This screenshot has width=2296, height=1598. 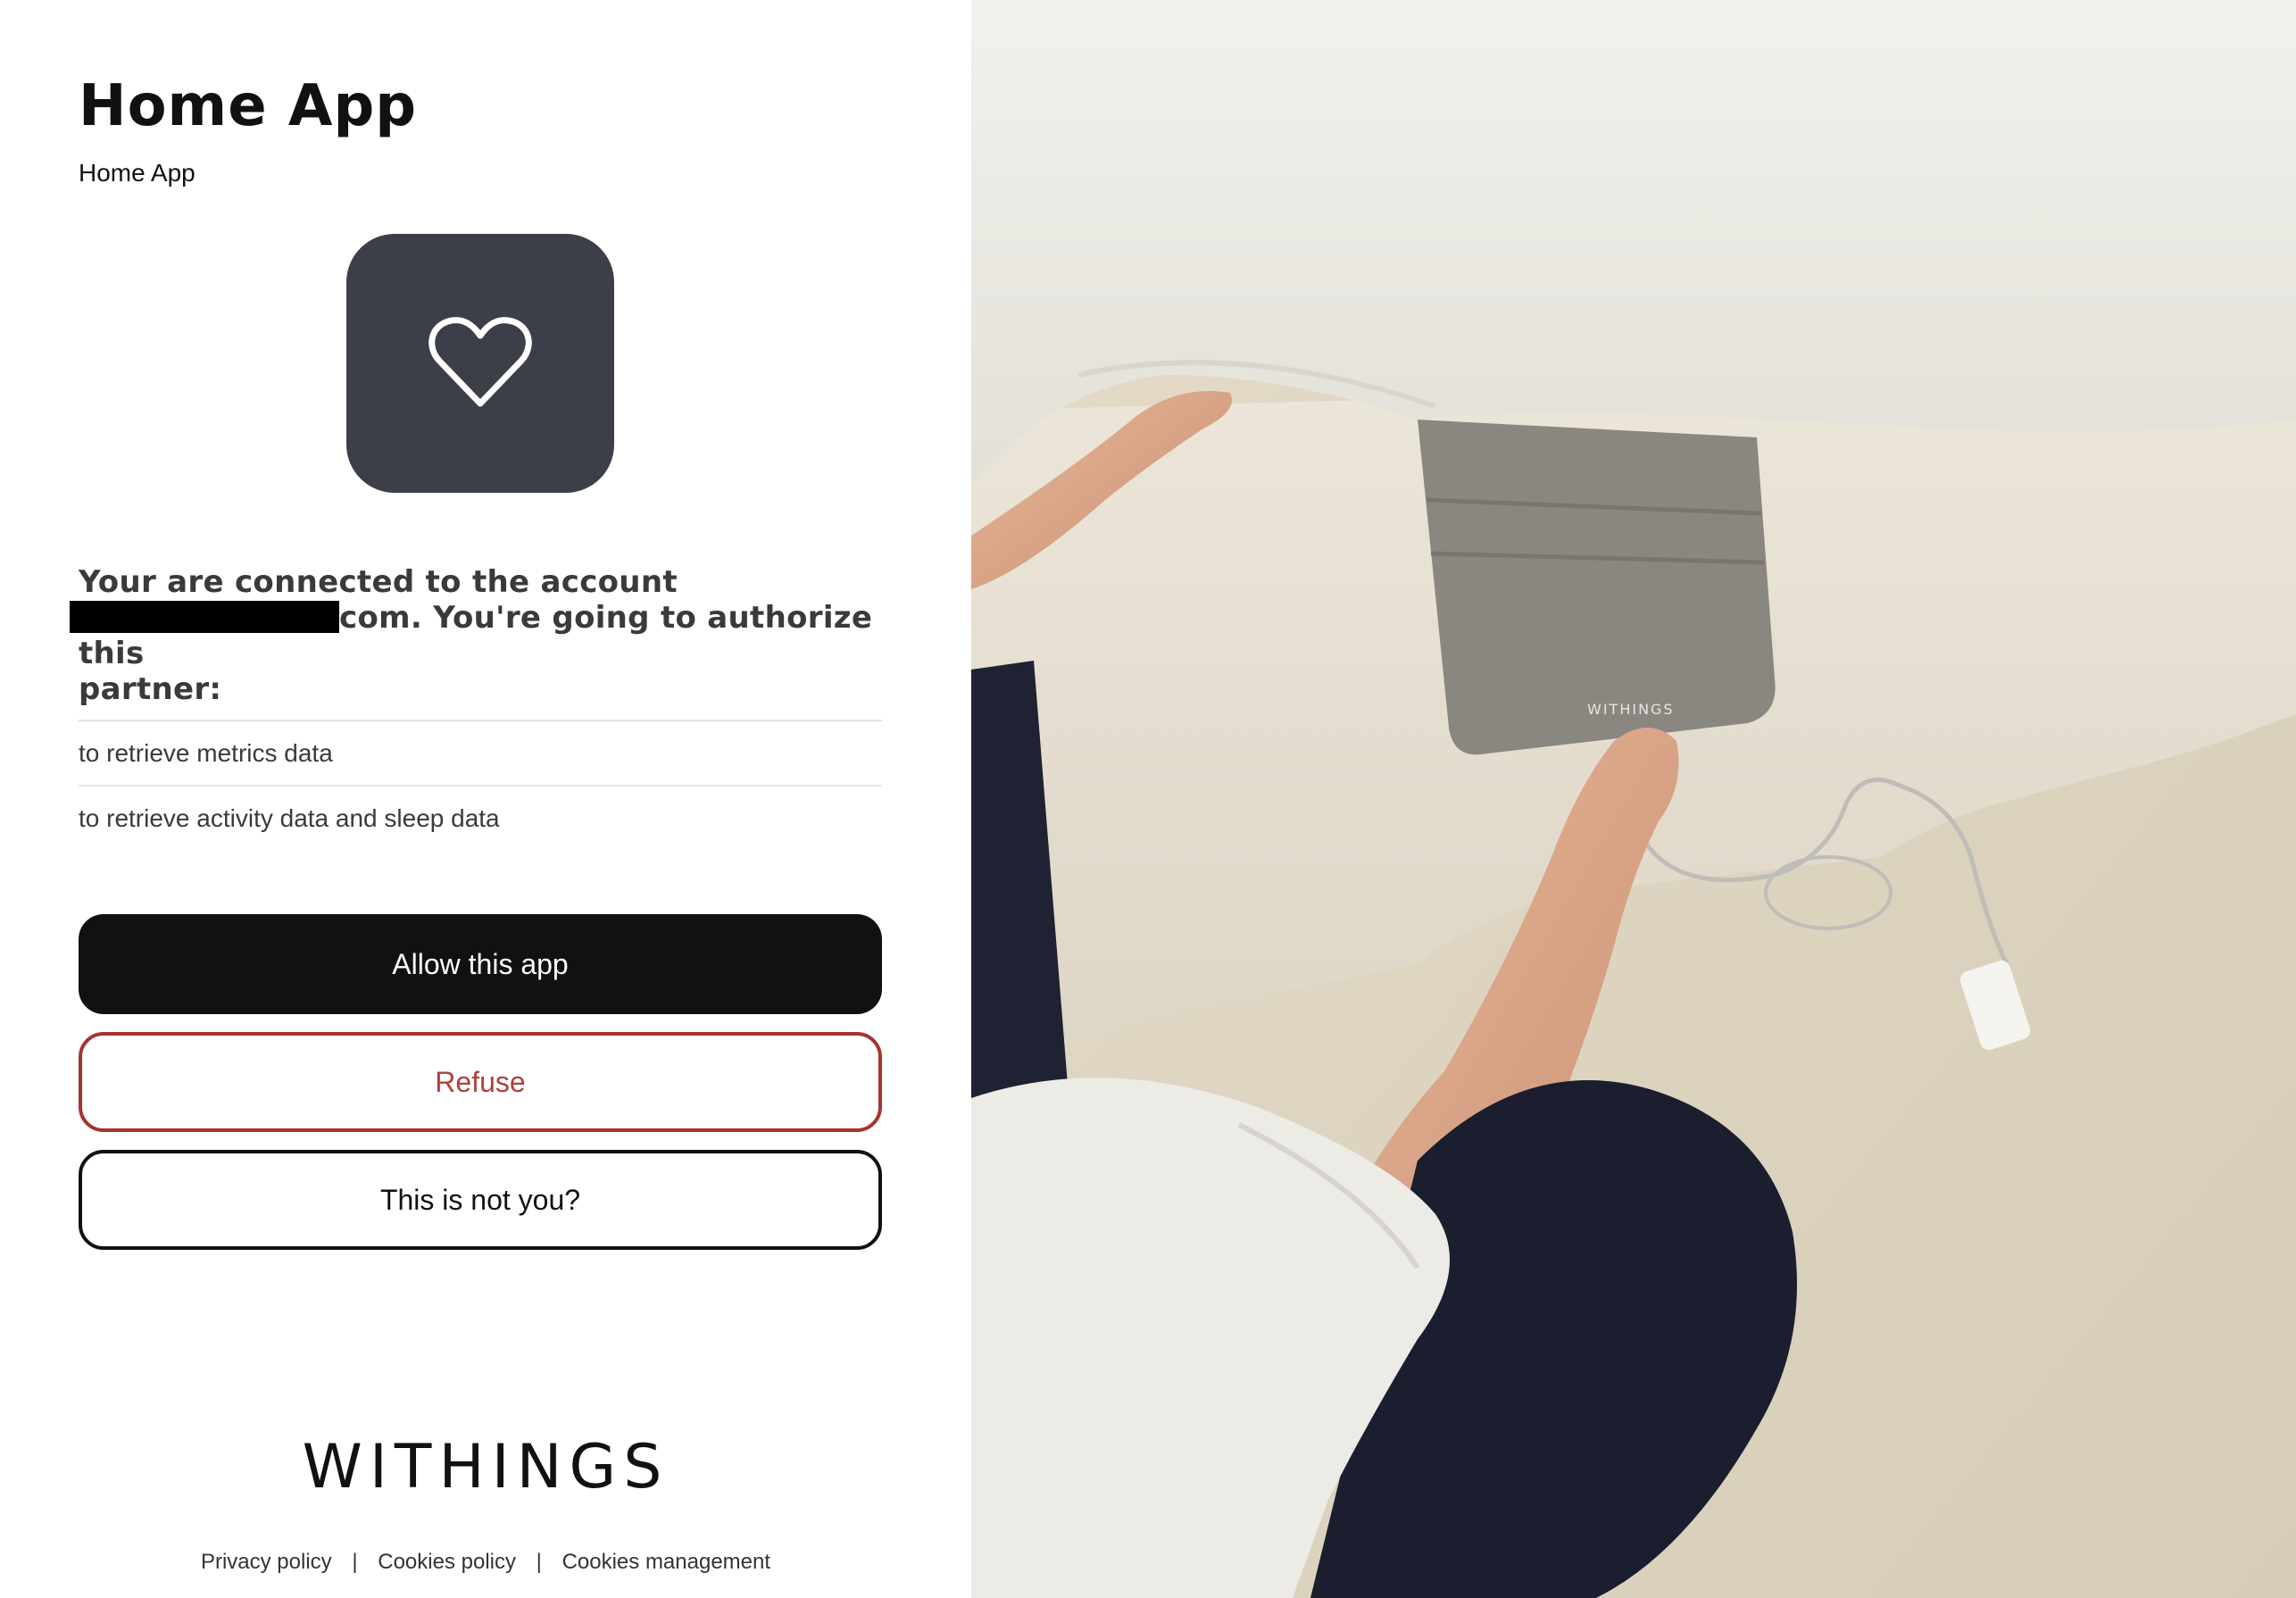 I want to click on allow-button: Allow this app, so click(x=481, y=964).